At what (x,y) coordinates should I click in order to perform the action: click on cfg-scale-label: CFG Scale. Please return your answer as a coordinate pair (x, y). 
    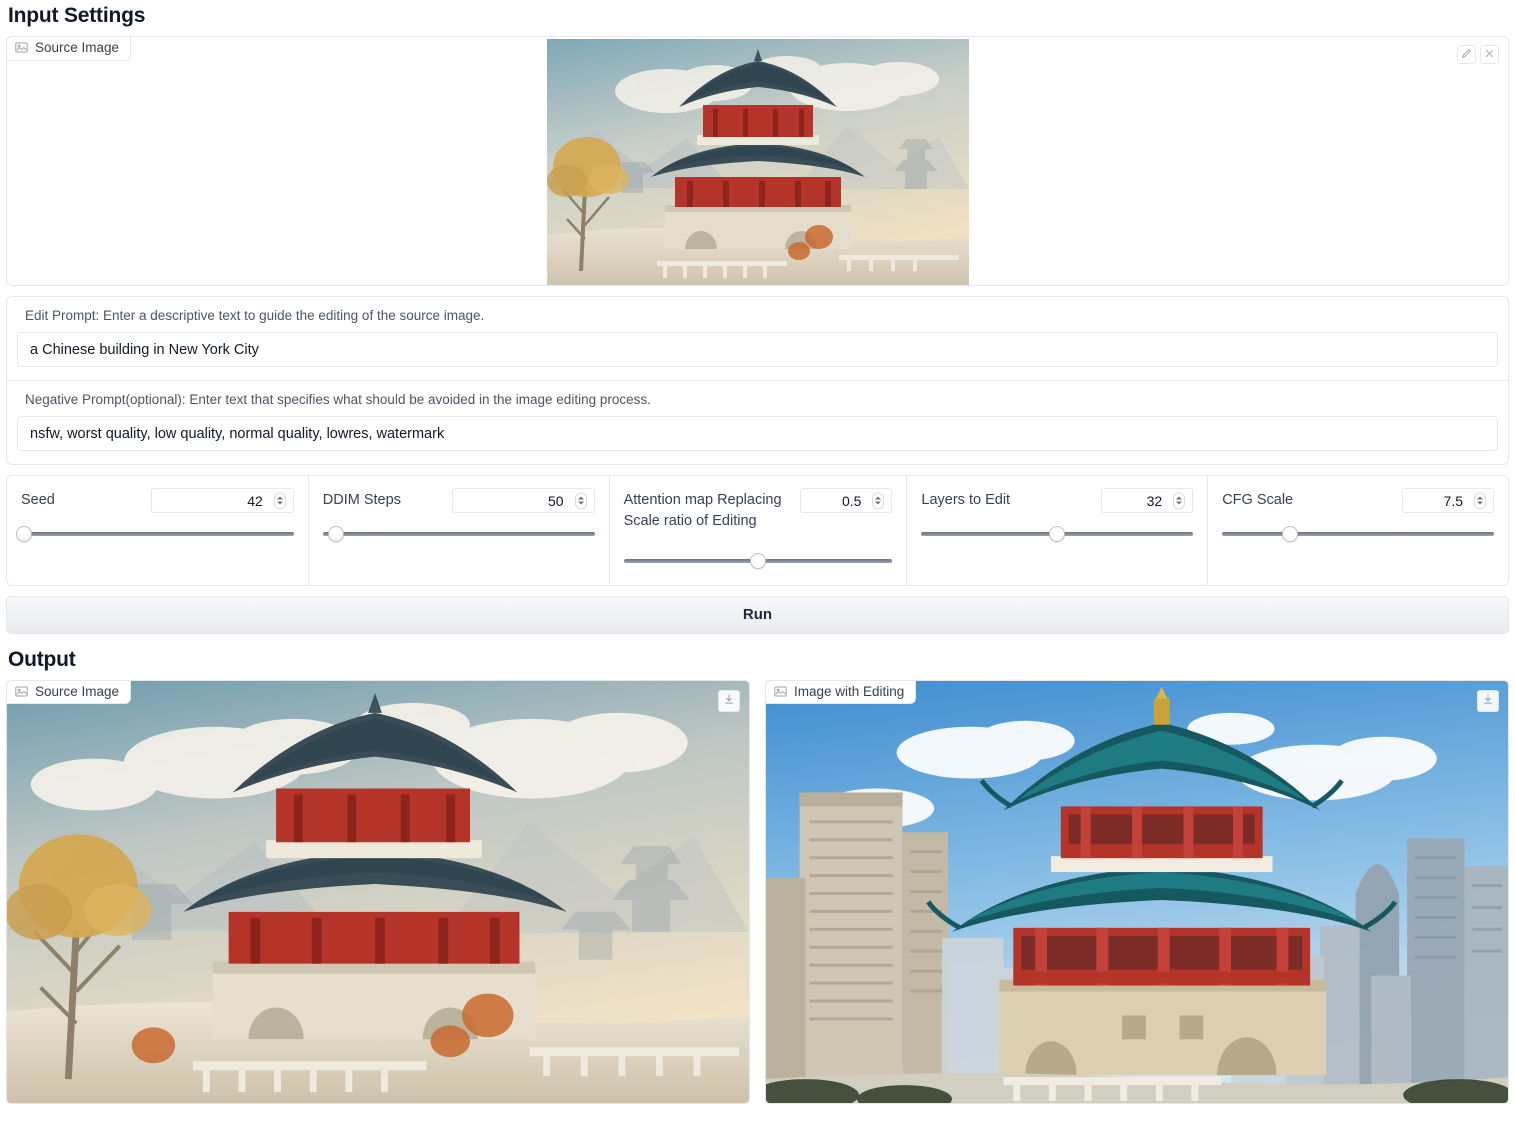
    Looking at the image, I should click on (1258, 500).